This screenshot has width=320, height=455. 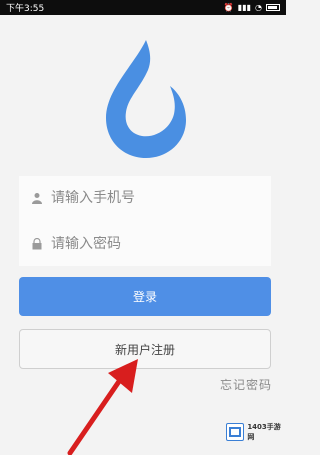 I want to click on watermark-logo-icon, so click(x=235, y=432).